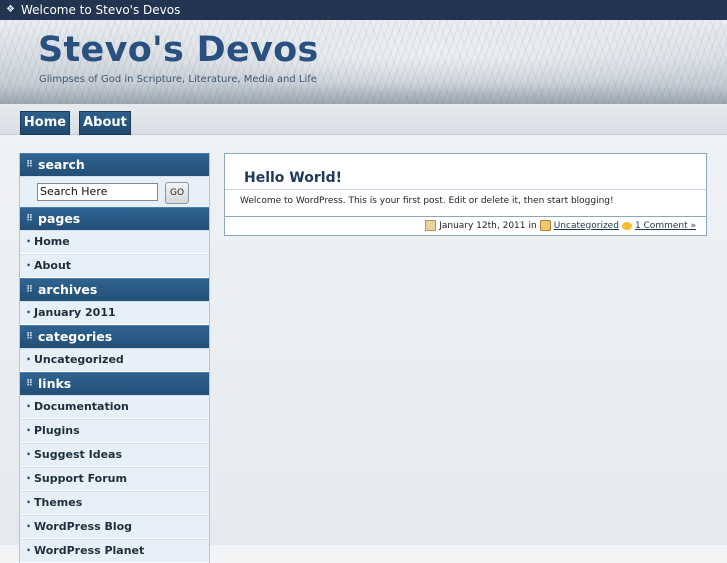 The image size is (727, 563). What do you see at coordinates (114, 242) in the screenshot?
I see `sidebar-item-home: • Home` at bounding box center [114, 242].